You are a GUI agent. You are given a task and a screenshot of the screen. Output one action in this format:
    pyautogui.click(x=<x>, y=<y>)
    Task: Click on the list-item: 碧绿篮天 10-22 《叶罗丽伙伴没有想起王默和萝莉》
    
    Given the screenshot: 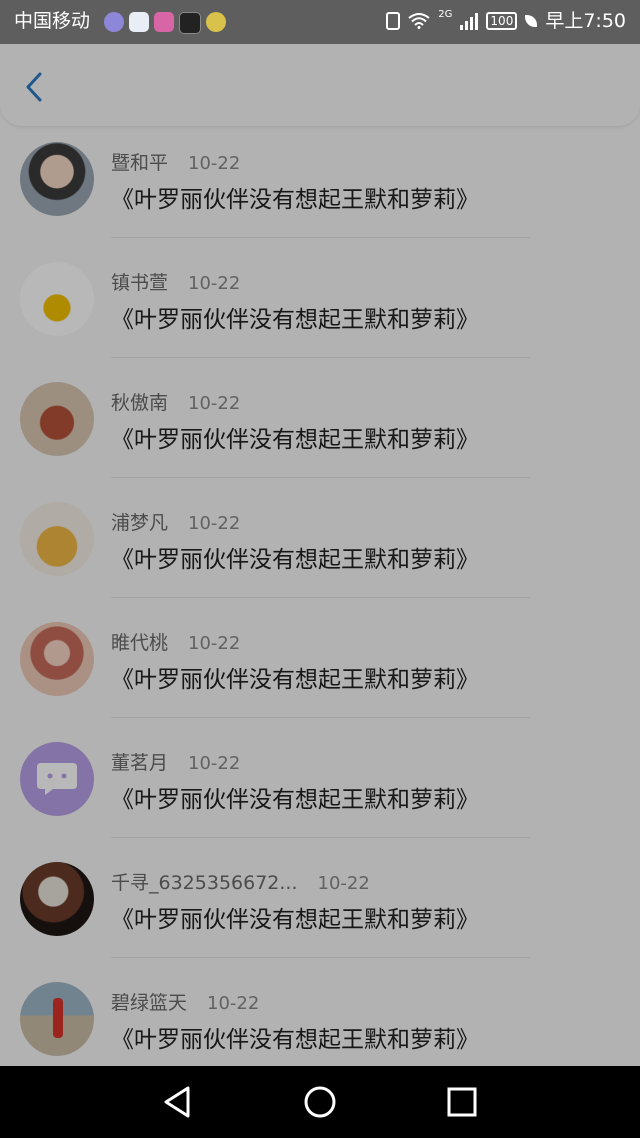 What is the action you would take?
    pyautogui.click(x=320, y=1018)
    